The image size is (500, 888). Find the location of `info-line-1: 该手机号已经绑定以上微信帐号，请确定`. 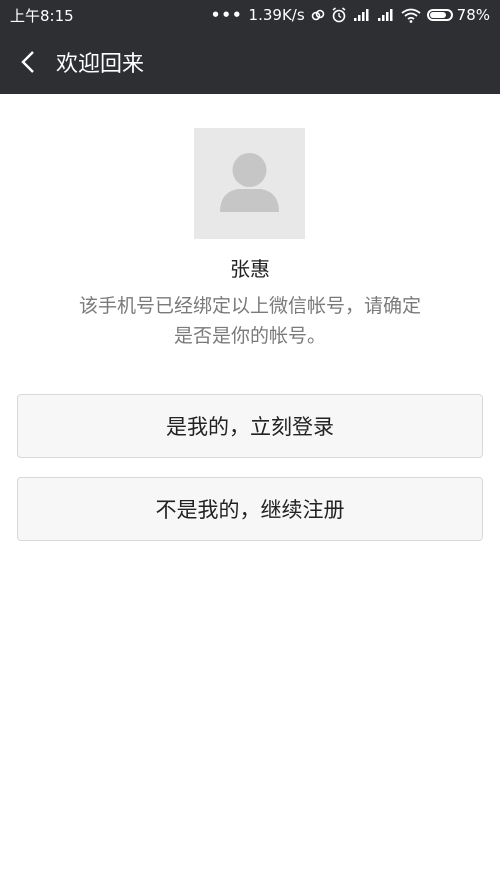

info-line-1: 该手机号已经绑定以上微信帐号，请确定 is located at coordinates (249, 306).